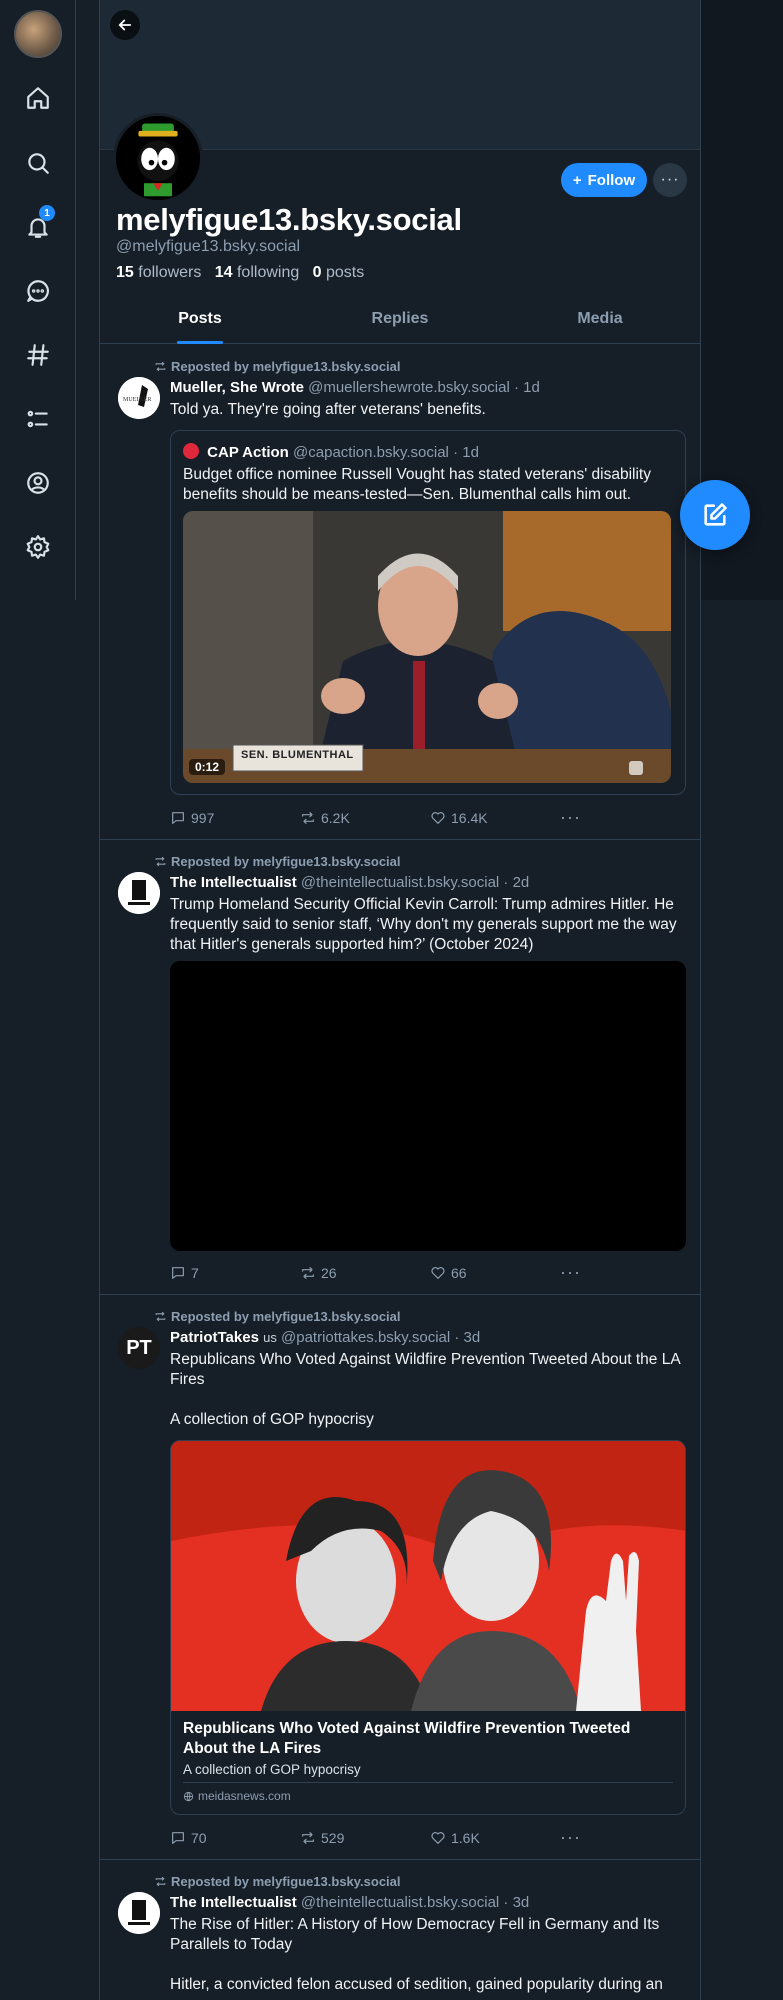 This screenshot has width=783, height=2000. I want to click on like-button: 1.6K, so click(495, 1837).